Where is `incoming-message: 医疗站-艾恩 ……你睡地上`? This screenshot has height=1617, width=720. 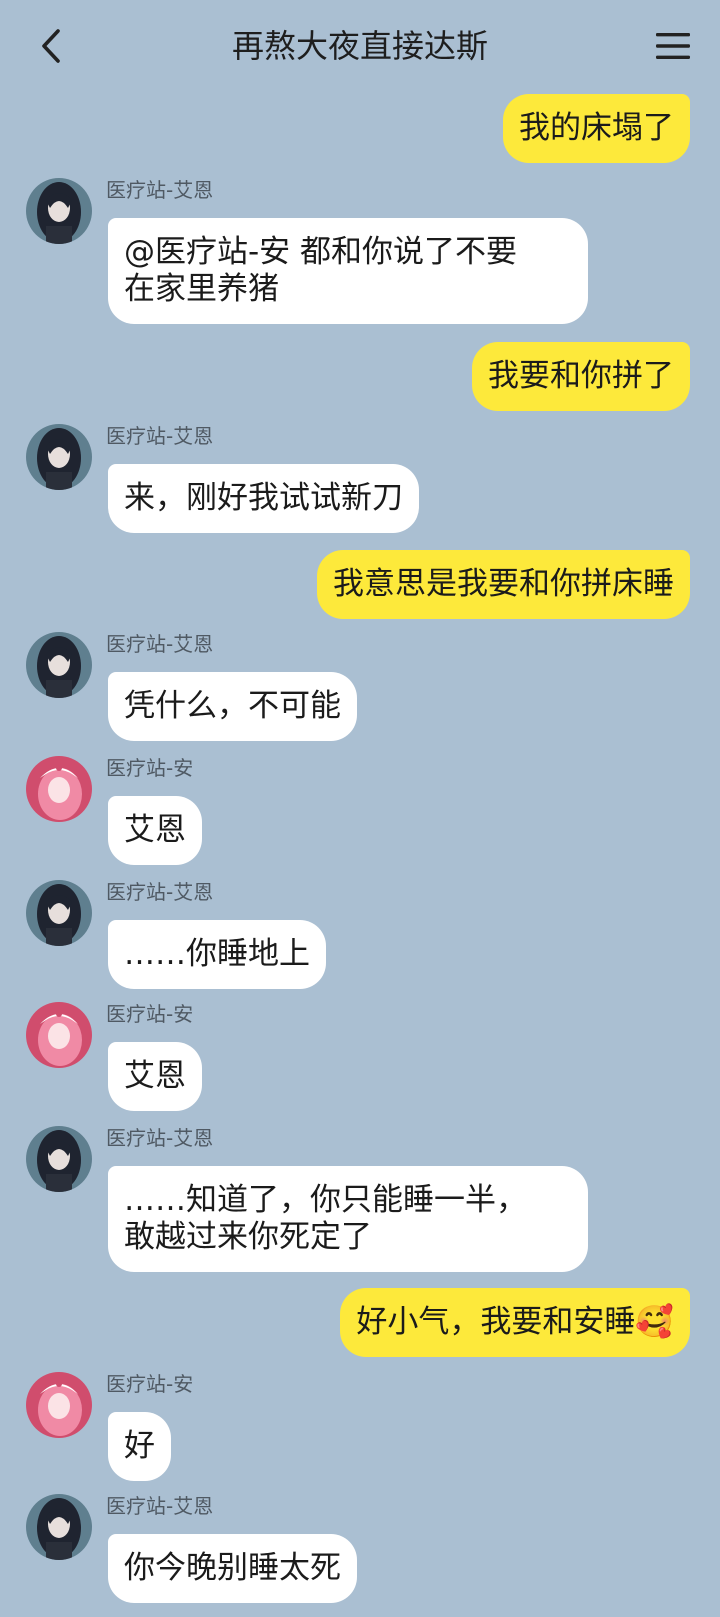 incoming-message: 医疗站-艾恩 ……你睡地上 is located at coordinates (360, 935).